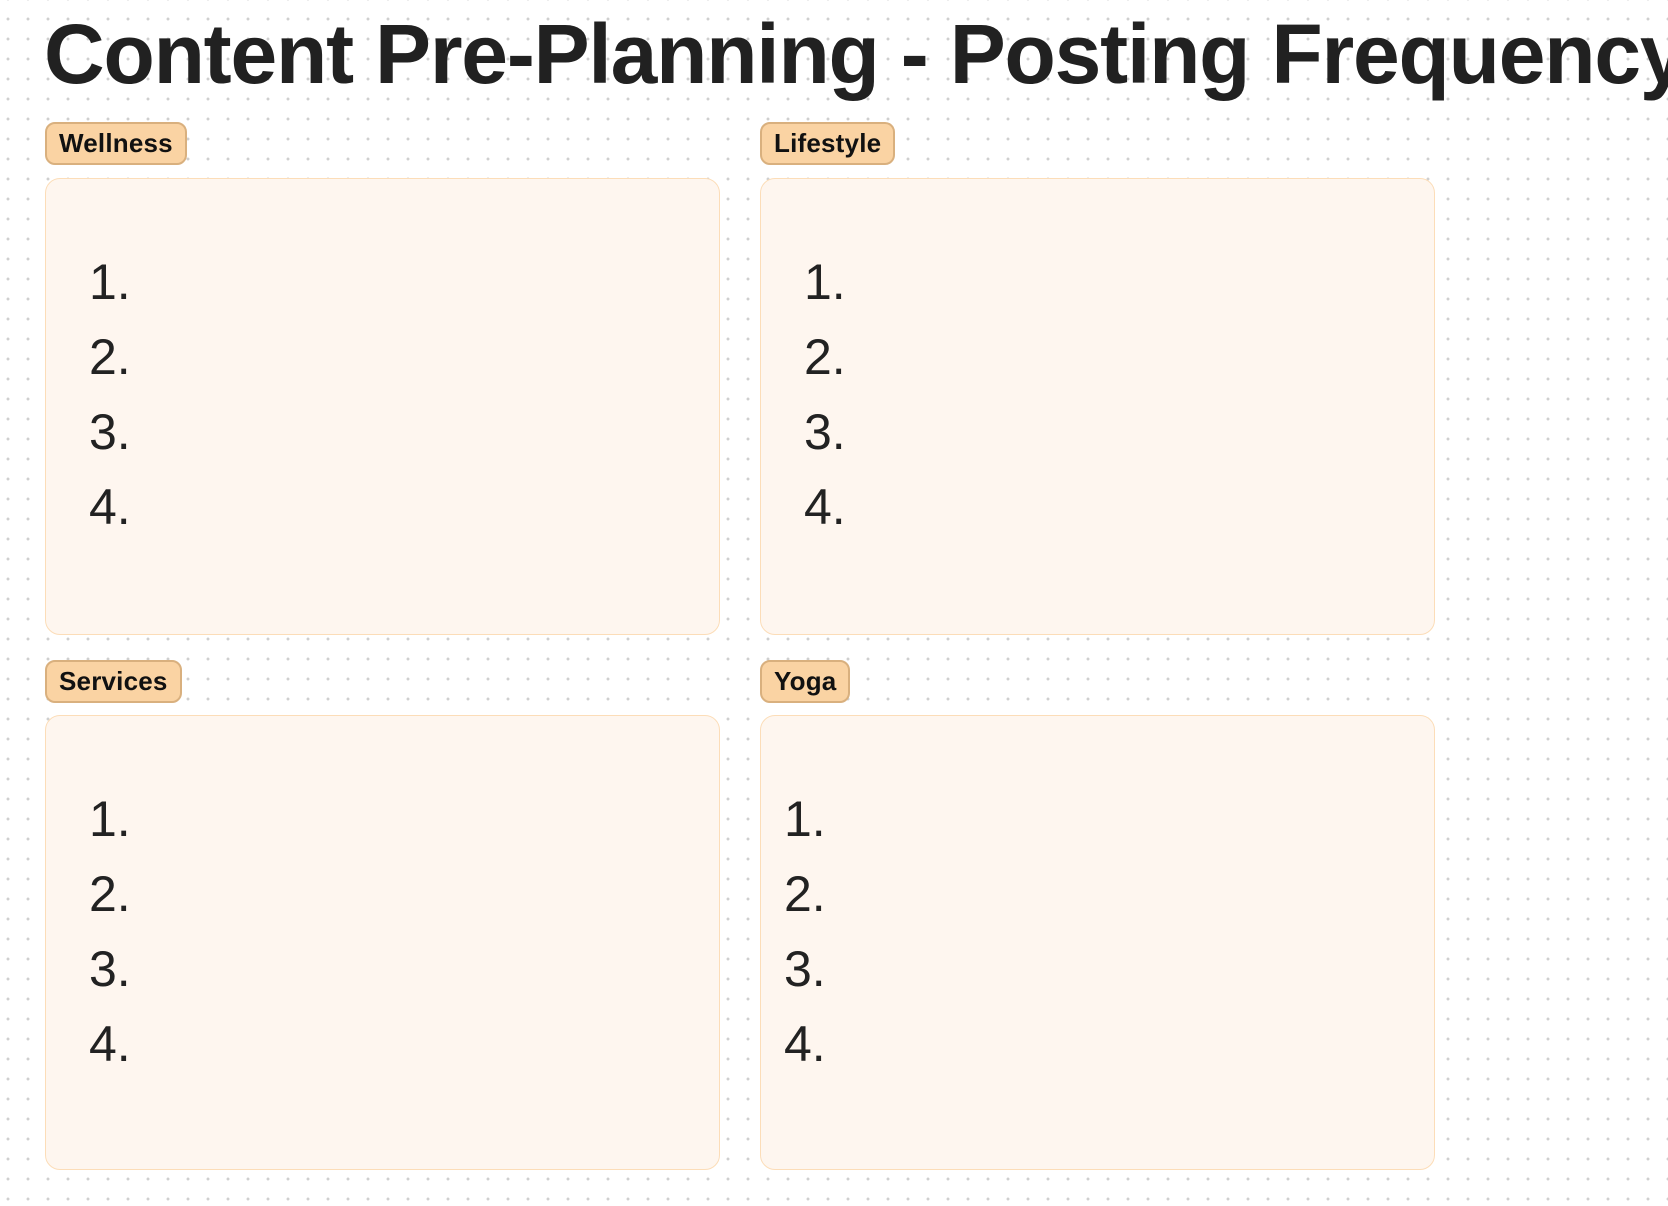 This screenshot has height=1206, width=1668. What do you see at coordinates (113, 681) in the screenshot?
I see `section-tag-services: Services` at bounding box center [113, 681].